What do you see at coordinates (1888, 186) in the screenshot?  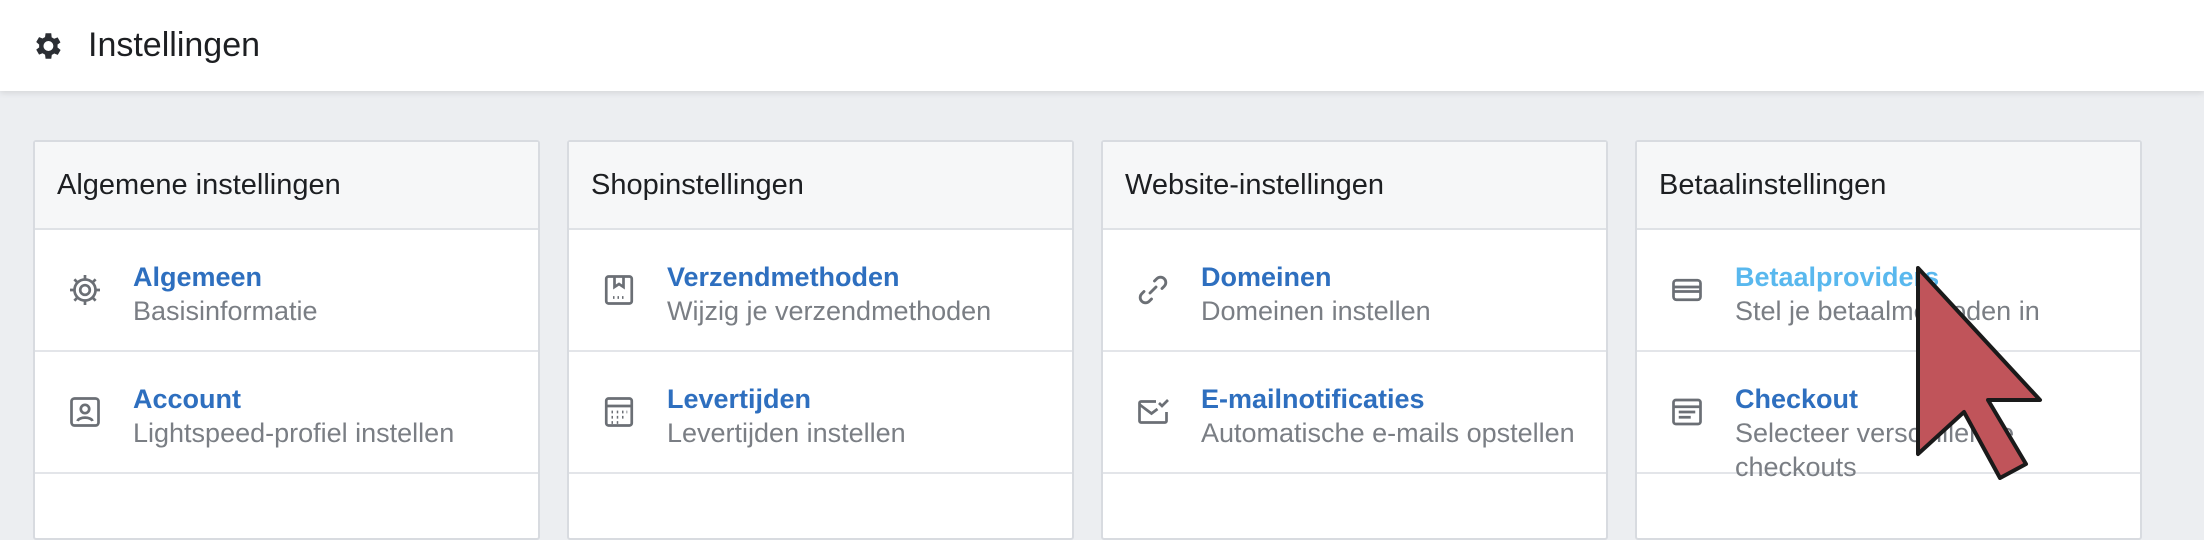 I see `panel-title: Betaalinstellingen` at bounding box center [1888, 186].